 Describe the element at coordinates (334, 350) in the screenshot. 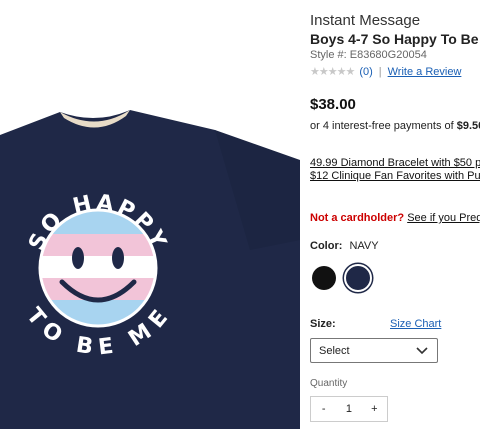

I see `size-select-value: Select` at that location.